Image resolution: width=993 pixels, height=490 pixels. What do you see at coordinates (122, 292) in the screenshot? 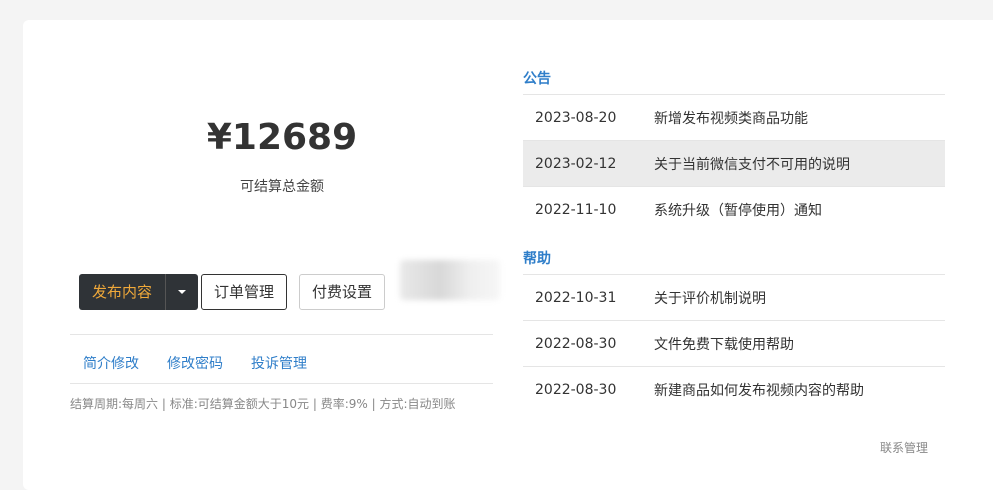
I see `publish-content-button: 发布内容` at bounding box center [122, 292].